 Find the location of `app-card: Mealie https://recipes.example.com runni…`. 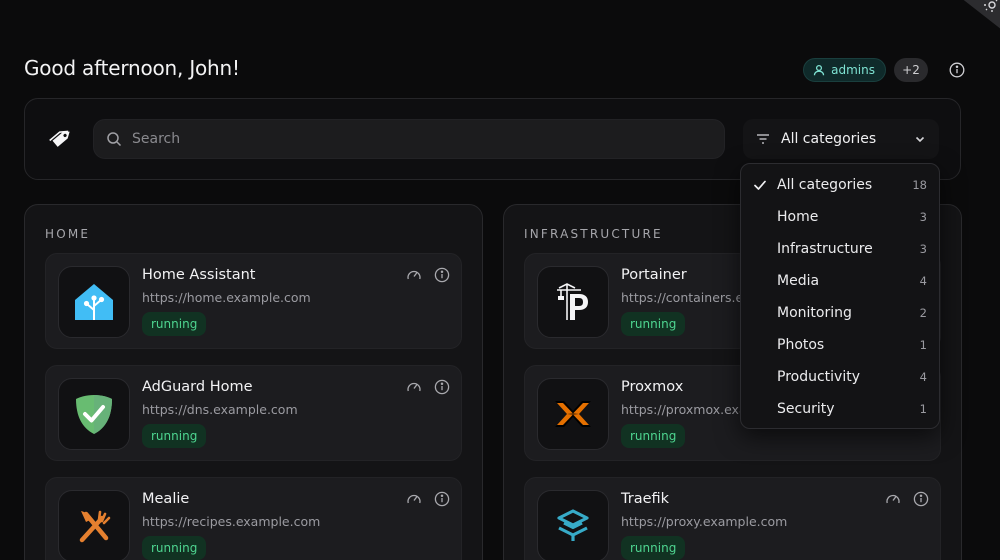

app-card: Mealie https://recipes.example.com runni… is located at coordinates (253, 518).